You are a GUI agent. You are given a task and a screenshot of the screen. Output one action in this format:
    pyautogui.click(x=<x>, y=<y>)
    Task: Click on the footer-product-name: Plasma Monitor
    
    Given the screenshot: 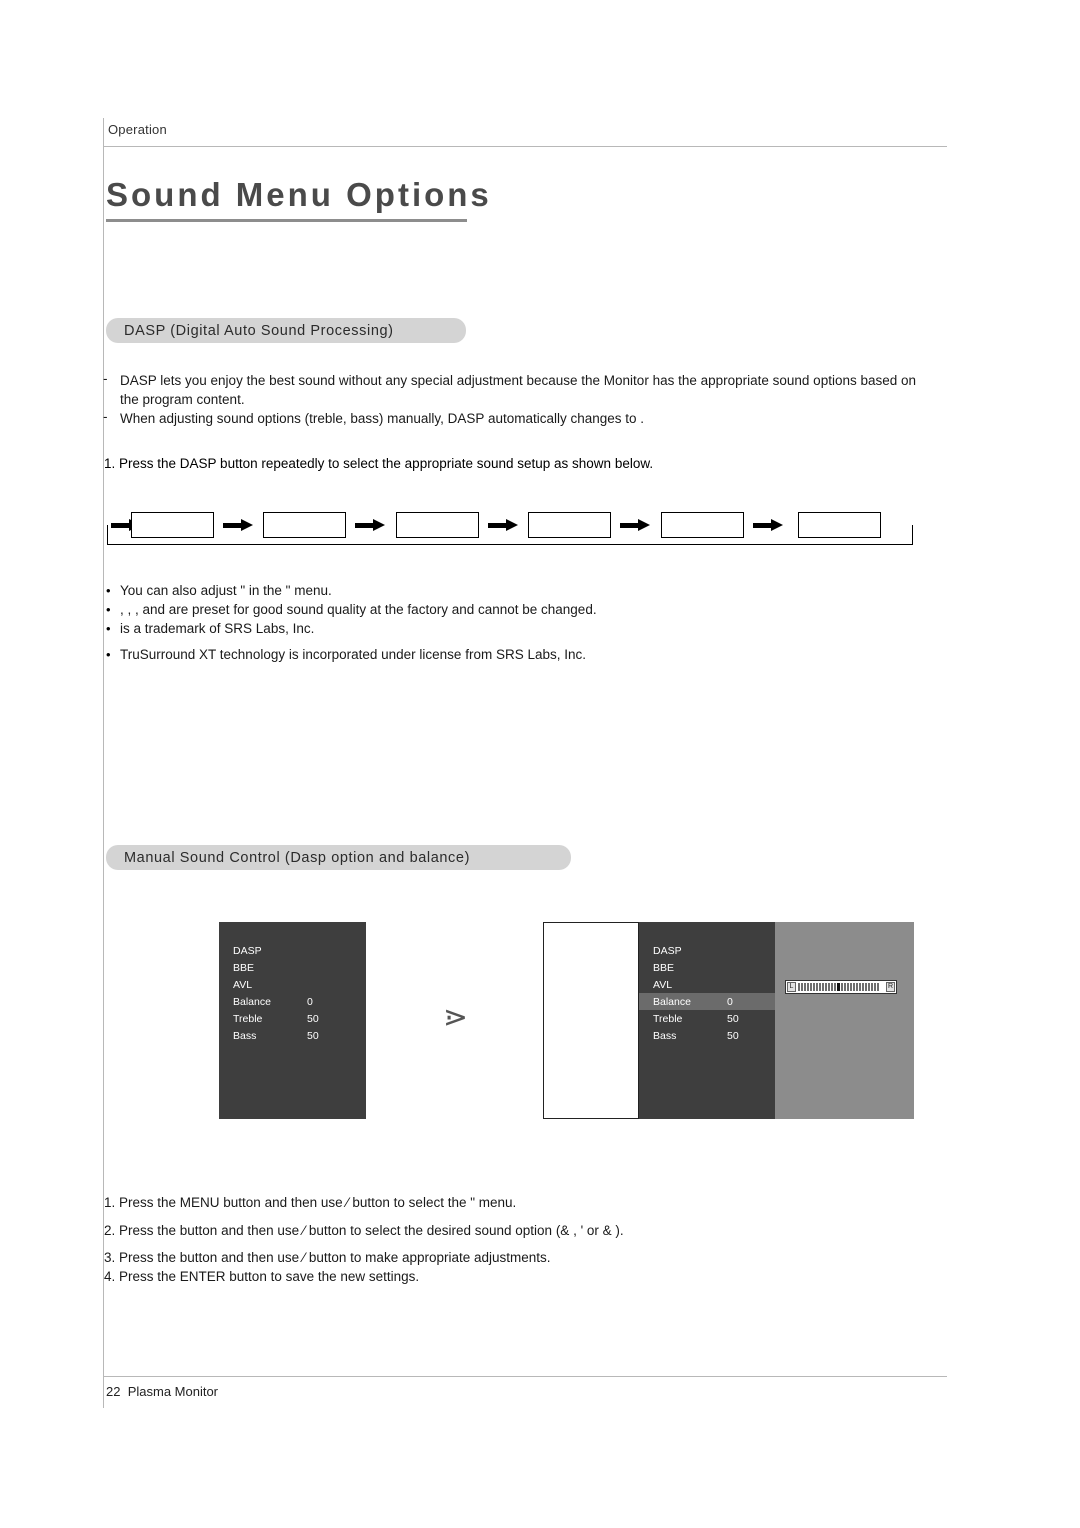 What is the action you would take?
    pyautogui.click(x=173, y=1391)
    